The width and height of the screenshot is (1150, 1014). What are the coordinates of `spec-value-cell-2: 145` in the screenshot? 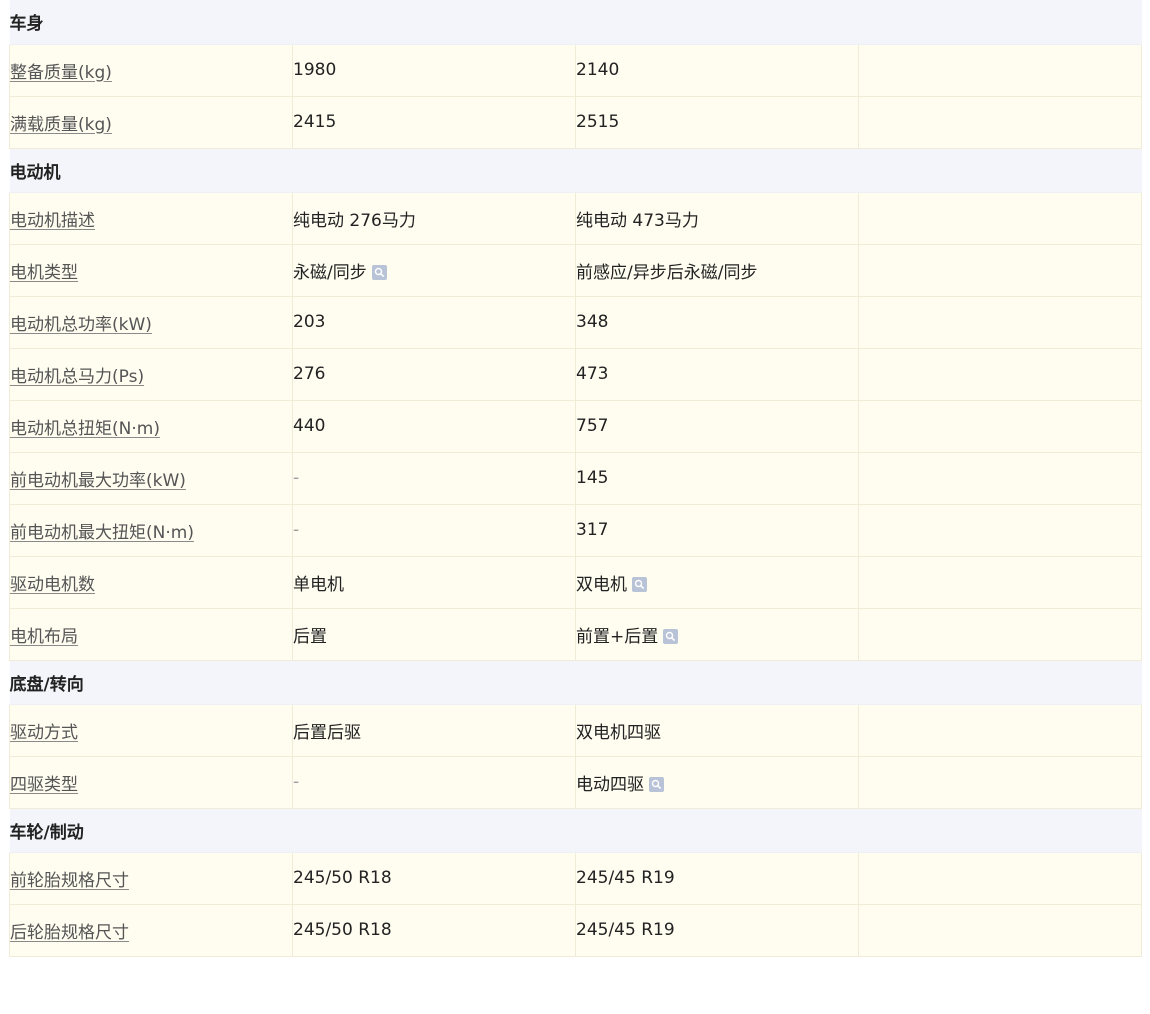 It's located at (717, 478).